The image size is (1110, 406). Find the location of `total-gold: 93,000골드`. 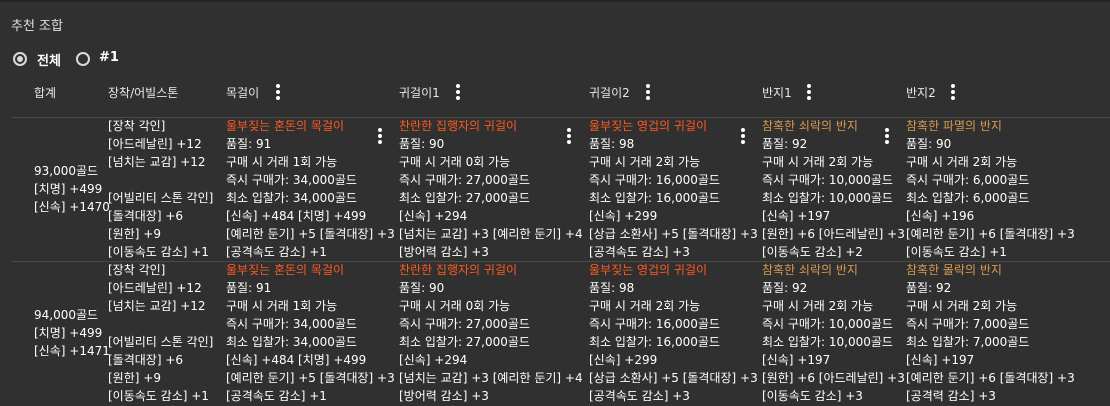

total-gold: 93,000골드 is located at coordinates (66, 171).